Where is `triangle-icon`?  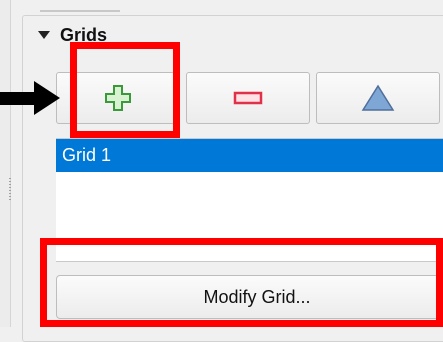 triangle-icon is located at coordinates (378, 97).